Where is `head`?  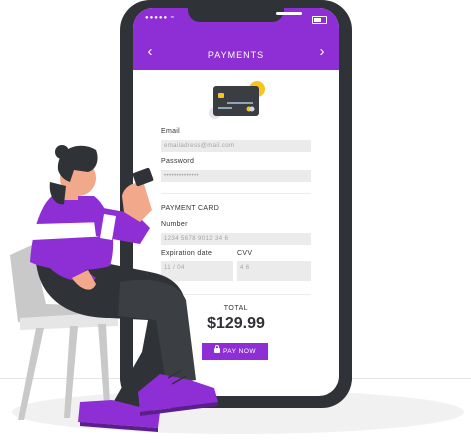
head is located at coordinates (73, 175).